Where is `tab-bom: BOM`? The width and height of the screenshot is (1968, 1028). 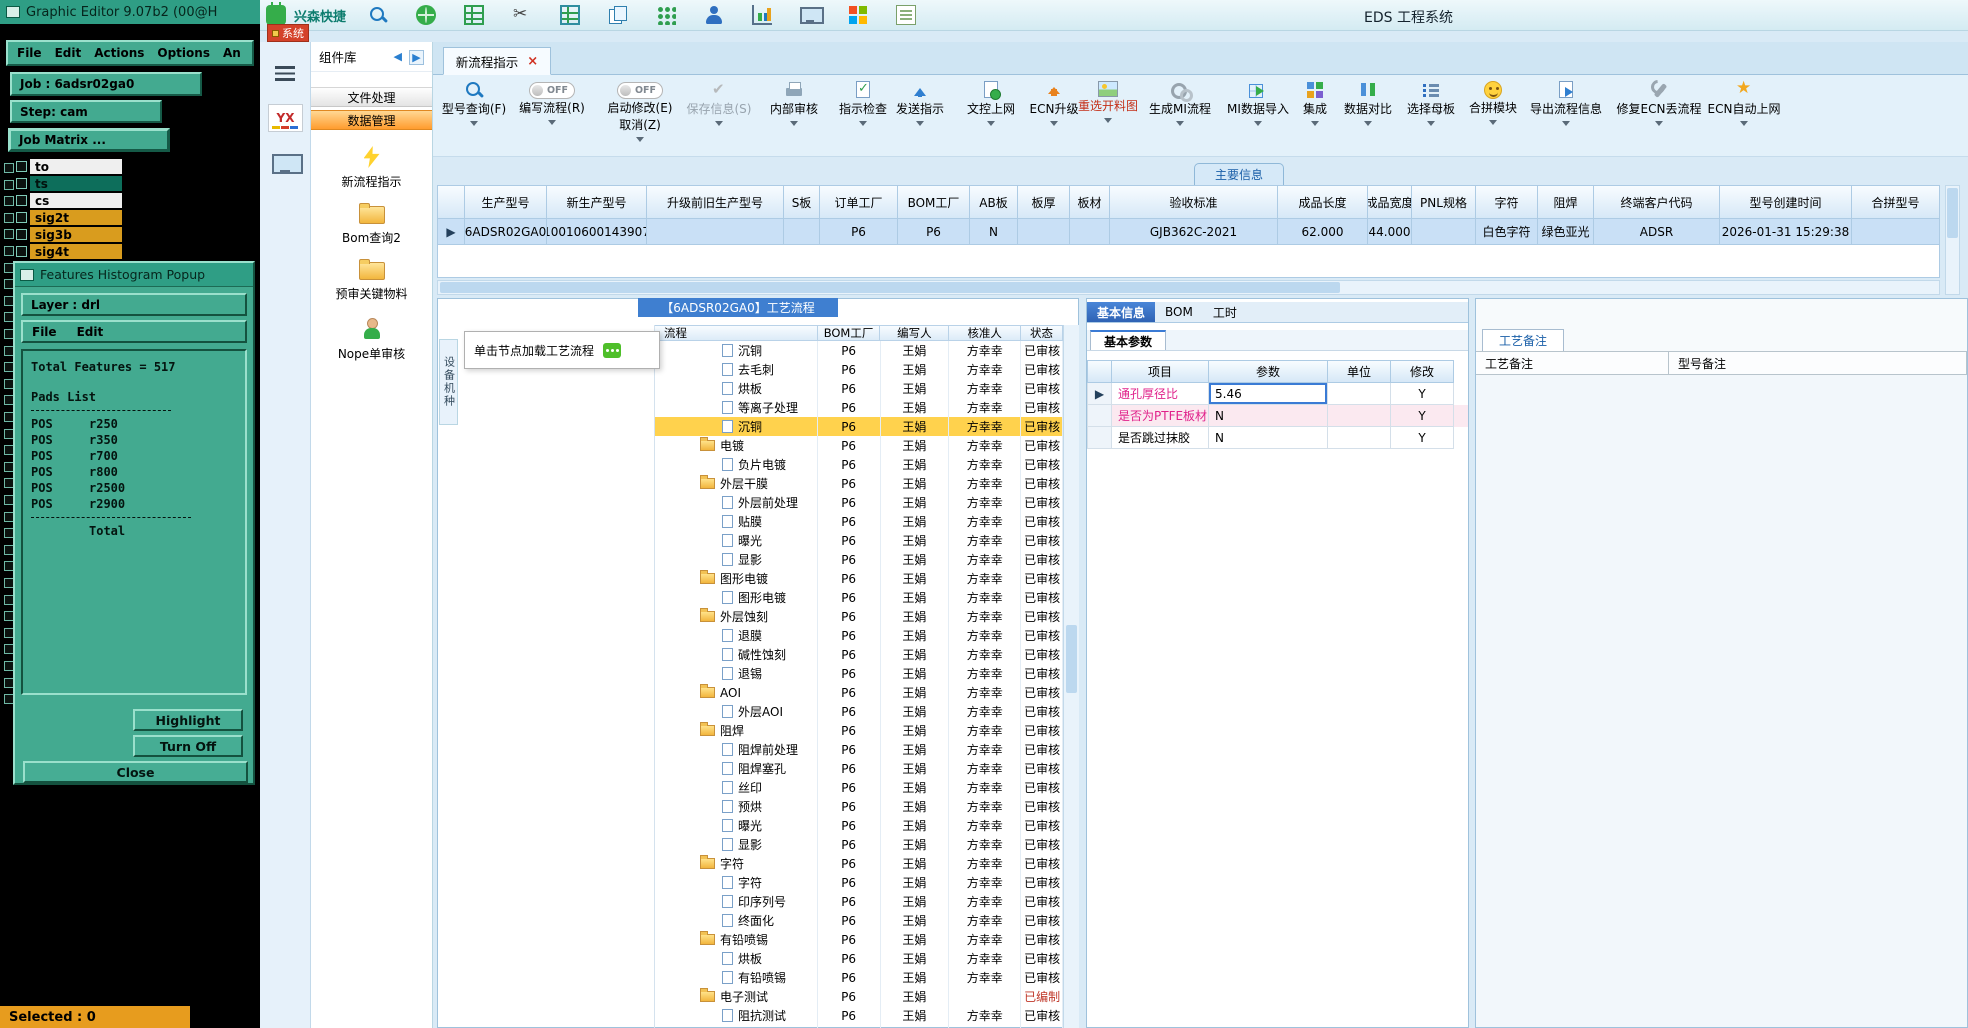
tab-bom: BOM is located at coordinates (1179, 312).